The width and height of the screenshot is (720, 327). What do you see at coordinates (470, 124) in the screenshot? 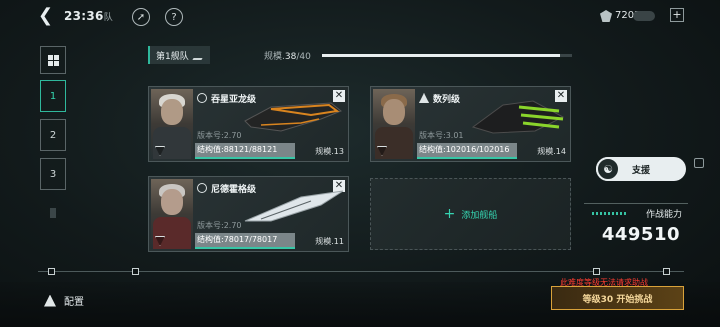
I see `ship-card-2: 数列级 ✕ 版本号:3.01 结构值:102016/102016 规模.14` at bounding box center [470, 124].